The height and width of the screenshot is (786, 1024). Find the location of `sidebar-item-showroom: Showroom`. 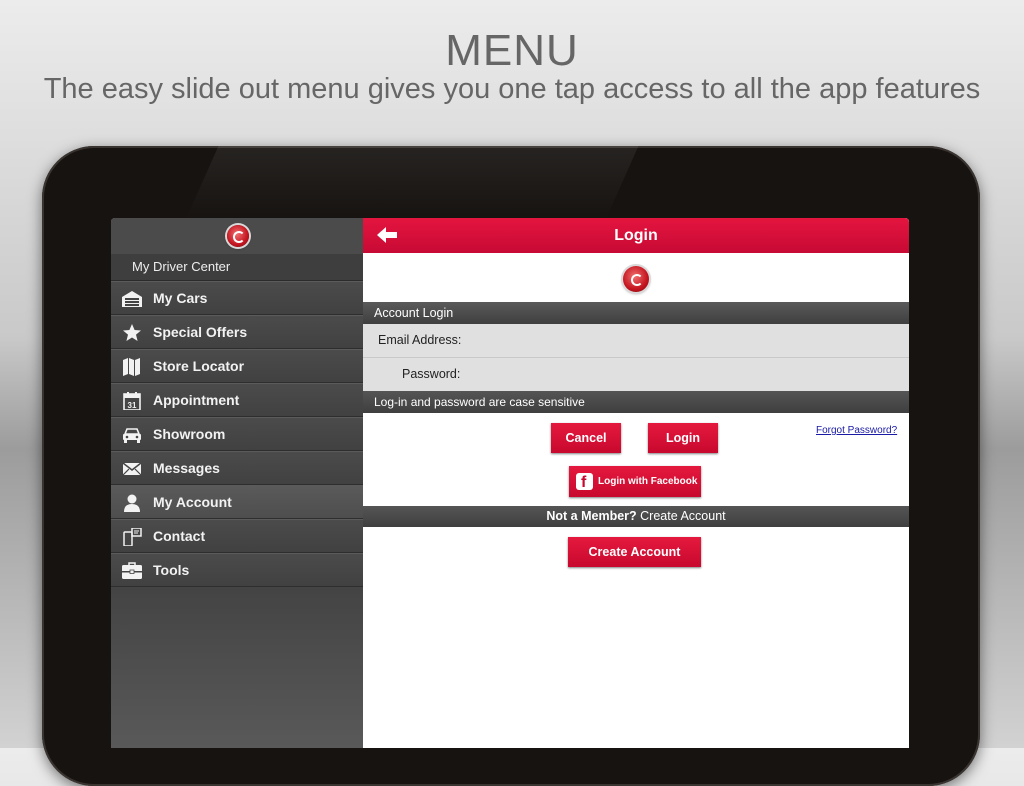

sidebar-item-showroom: Showroom is located at coordinates (237, 434).